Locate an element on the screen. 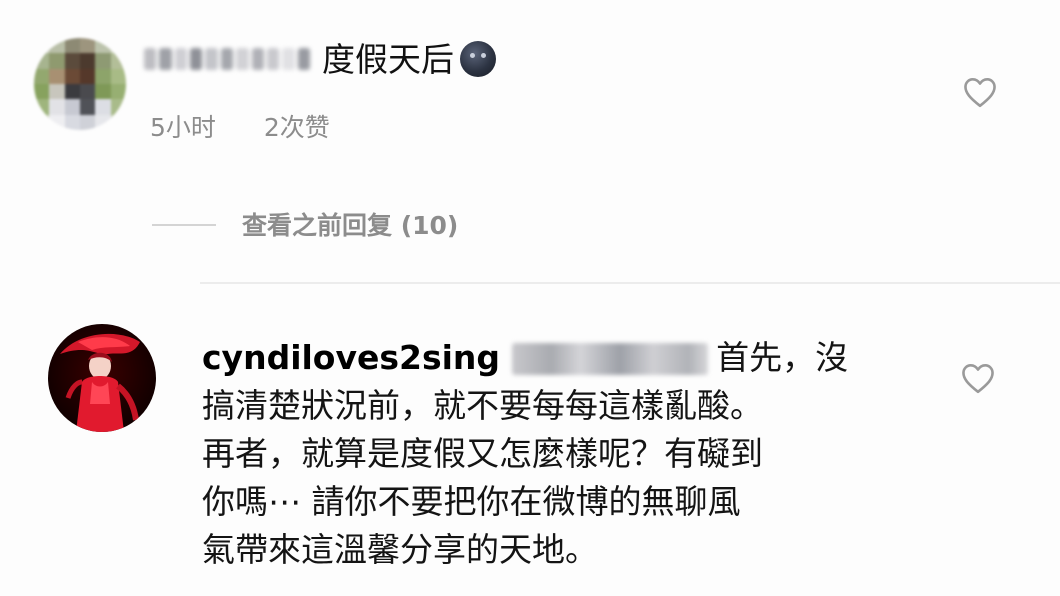  section-divider is located at coordinates (630, 283).